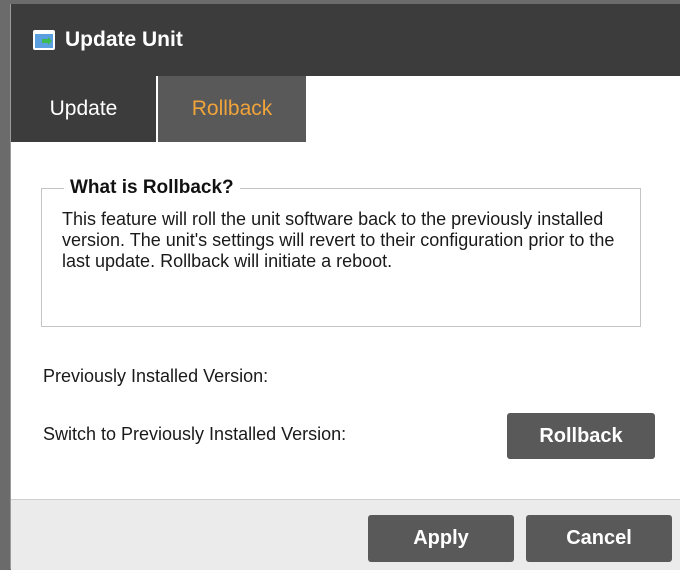 This screenshot has width=680, height=570. Describe the element at coordinates (581, 436) in the screenshot. I see `rollback-button: Rollback` at that location.